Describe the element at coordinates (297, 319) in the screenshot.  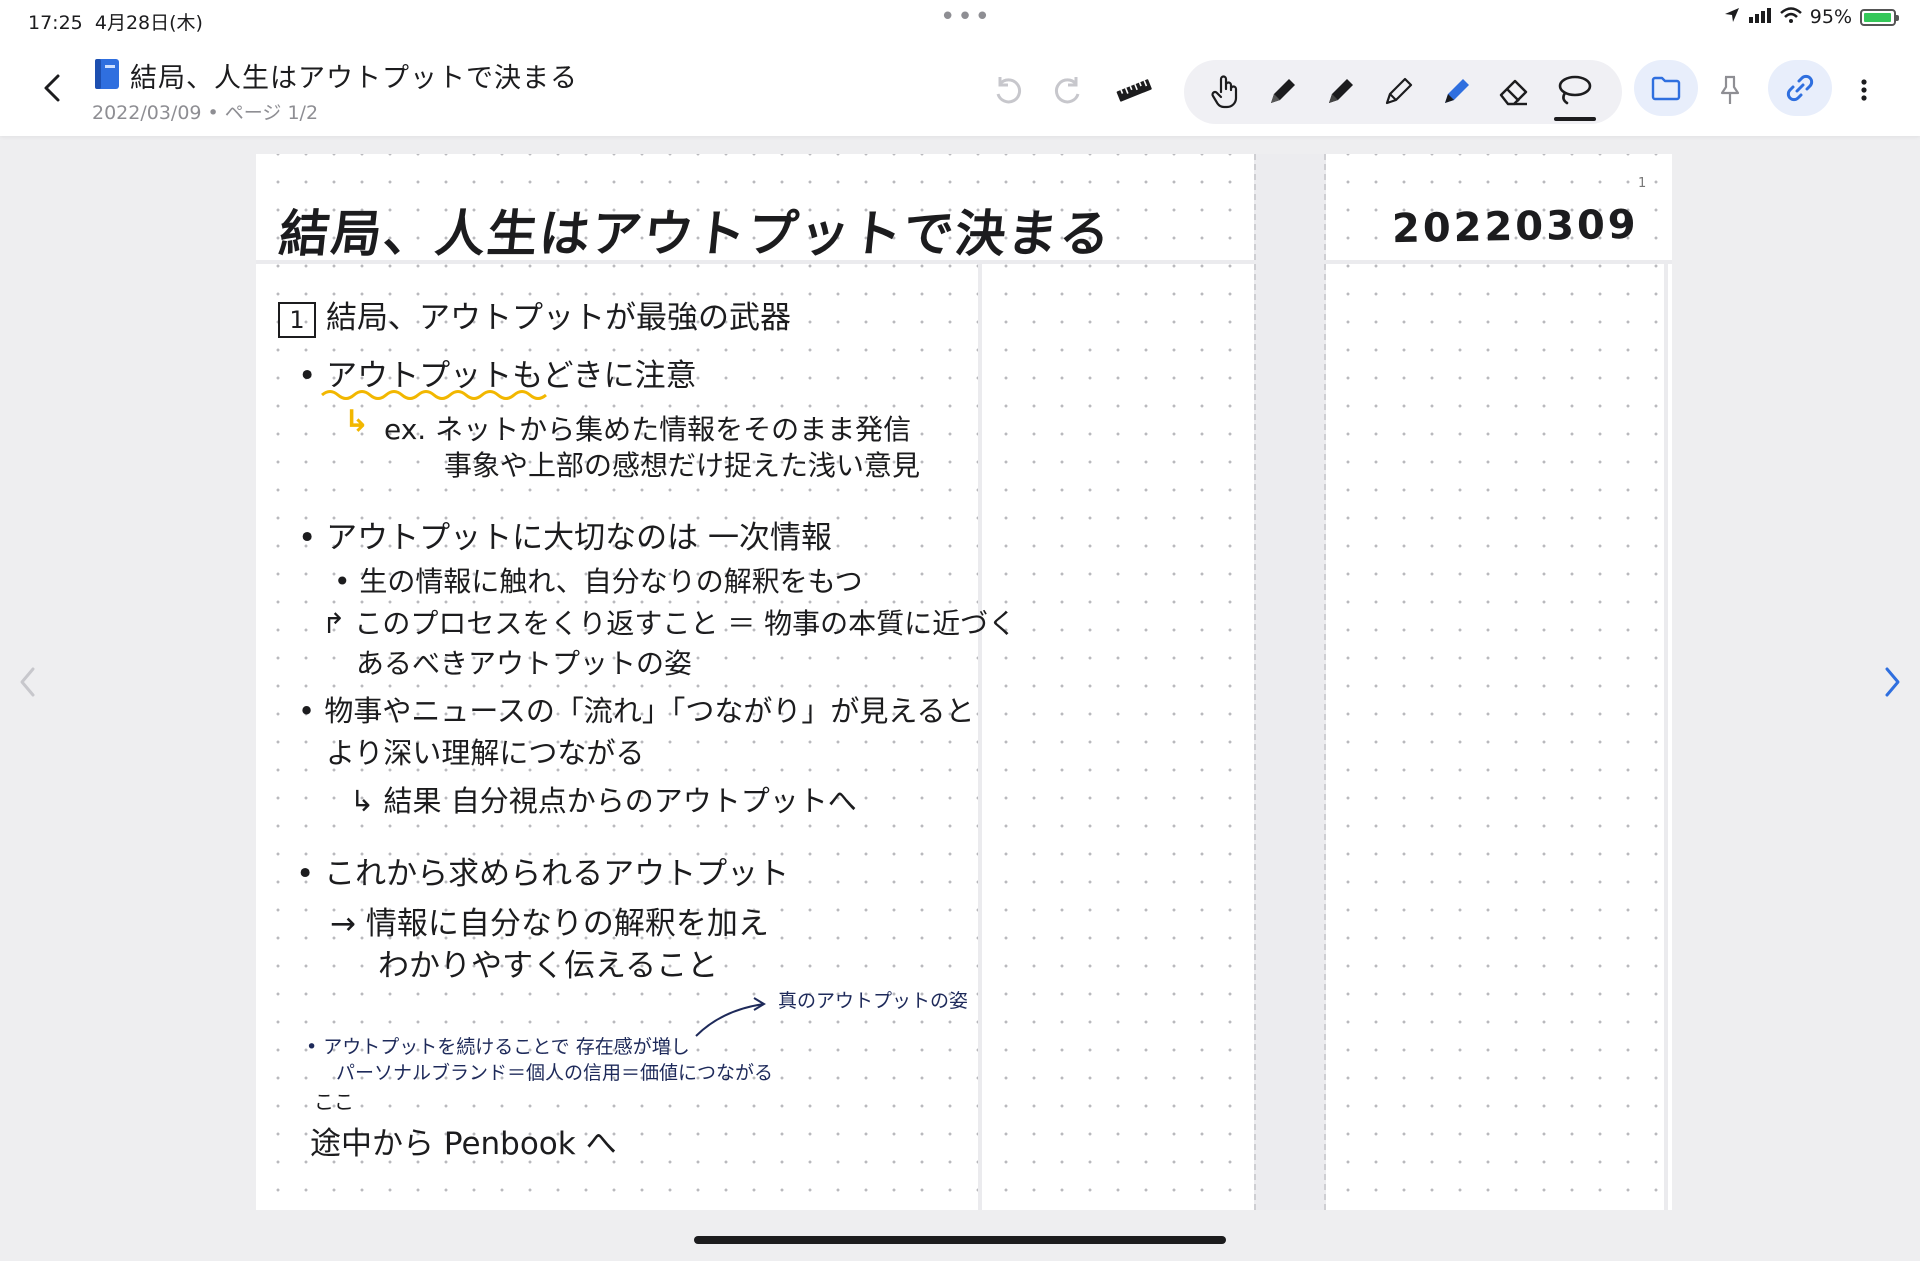
I see `section-number-box: 1` at that location.